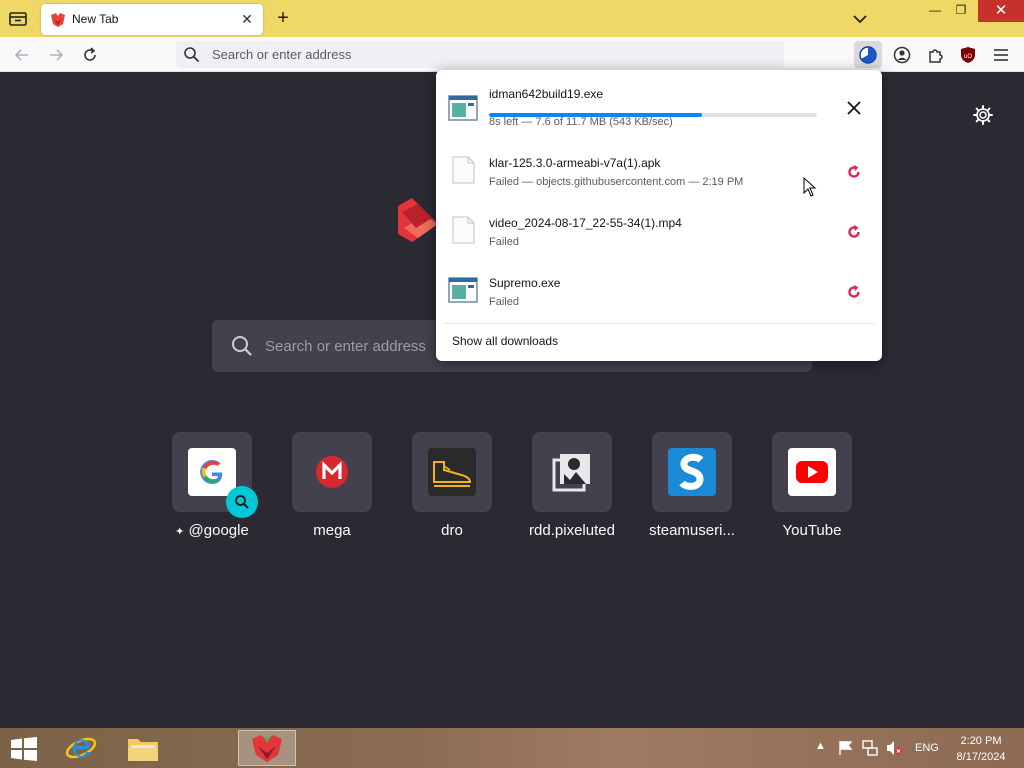 The width and height of the screenshot is (1024, 768). I want to click on top-sites: ✦ @google mega dro rdd.pixeluted steamus, so click(512, 490).